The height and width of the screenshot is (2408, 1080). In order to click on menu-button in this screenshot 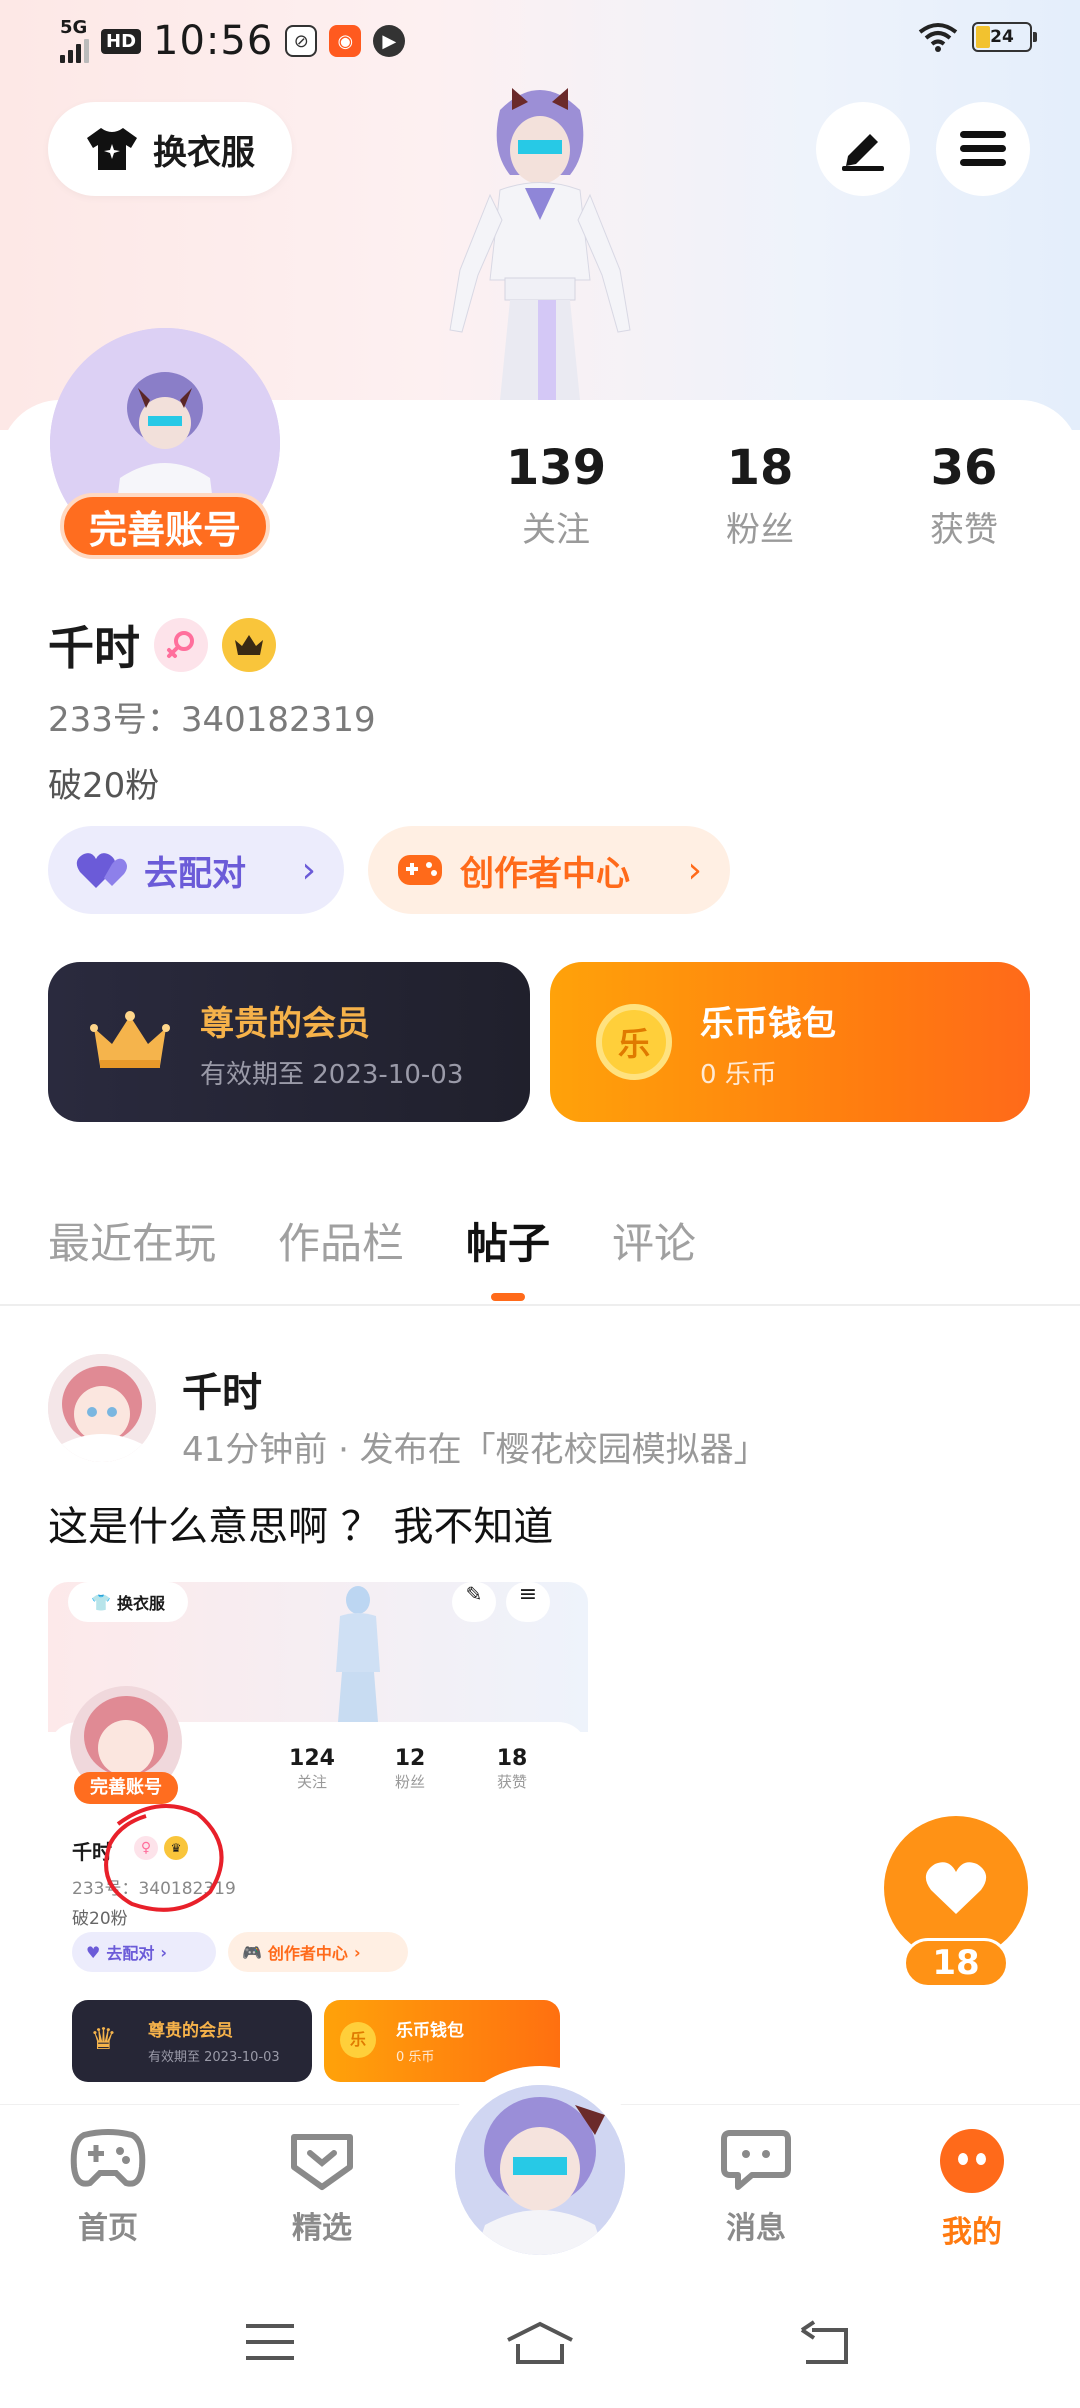, I will do `click(983, 149)`.